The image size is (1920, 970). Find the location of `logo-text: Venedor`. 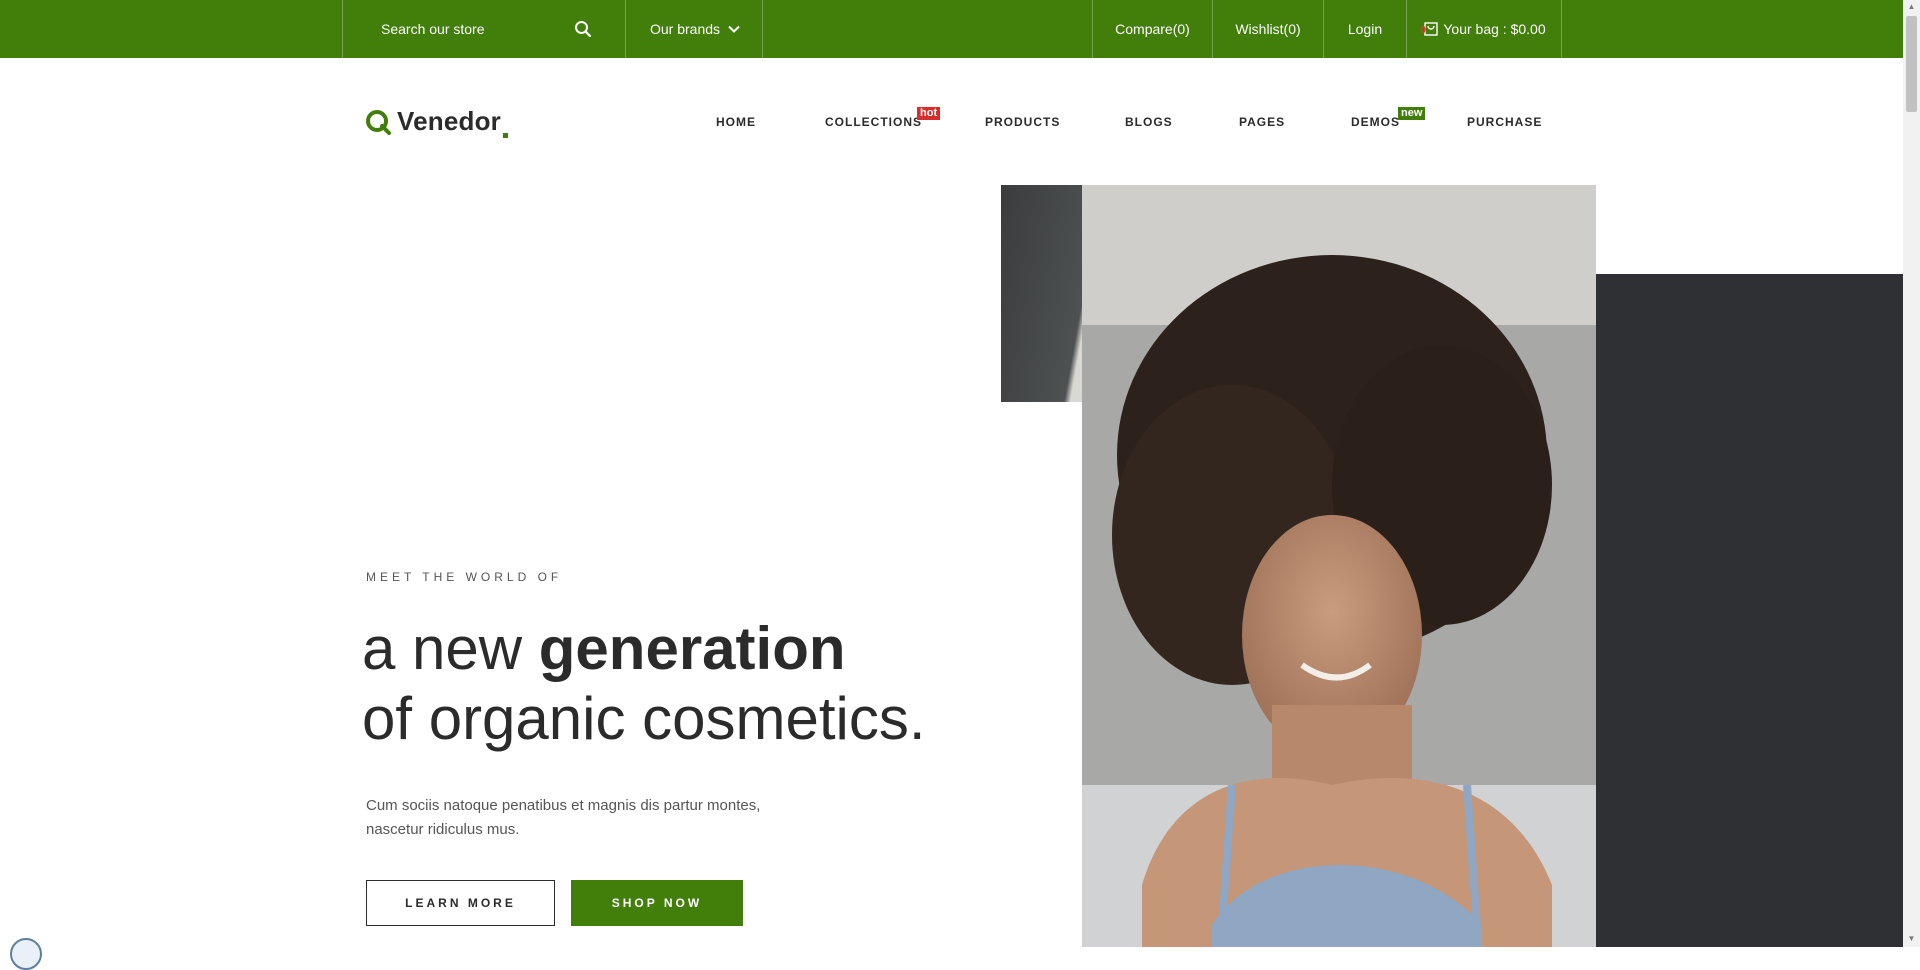

logo-text: Venedor is located at coordinates (452, 122).